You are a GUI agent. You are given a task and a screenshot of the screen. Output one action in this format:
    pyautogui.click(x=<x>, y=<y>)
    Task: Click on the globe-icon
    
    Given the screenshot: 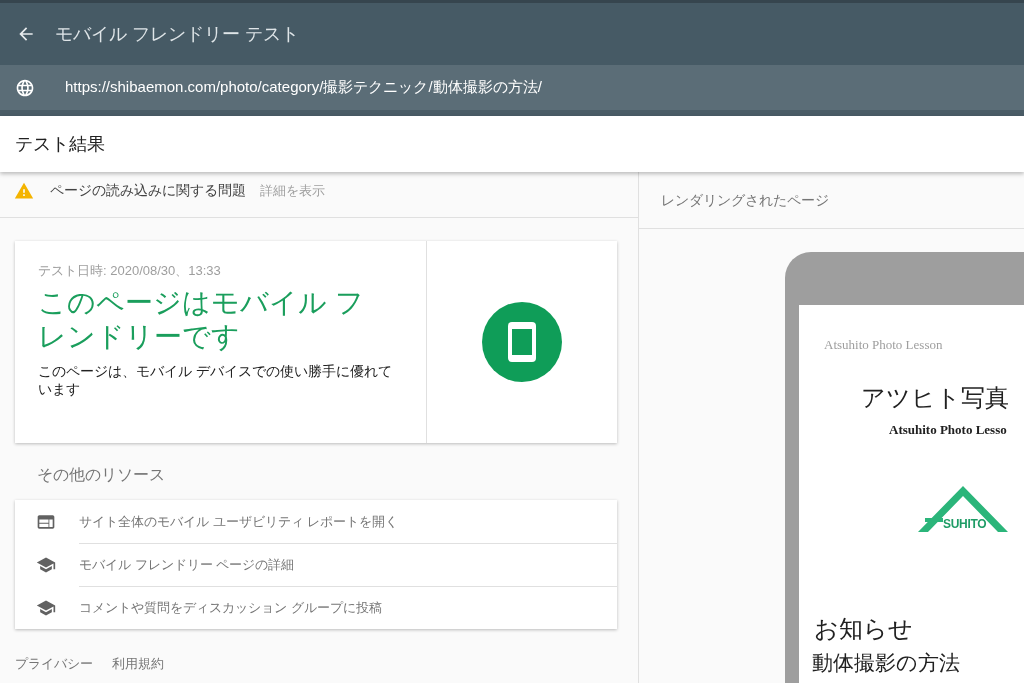 What is the action you would take?
    pyautogui.click(x=25, y=87)
    